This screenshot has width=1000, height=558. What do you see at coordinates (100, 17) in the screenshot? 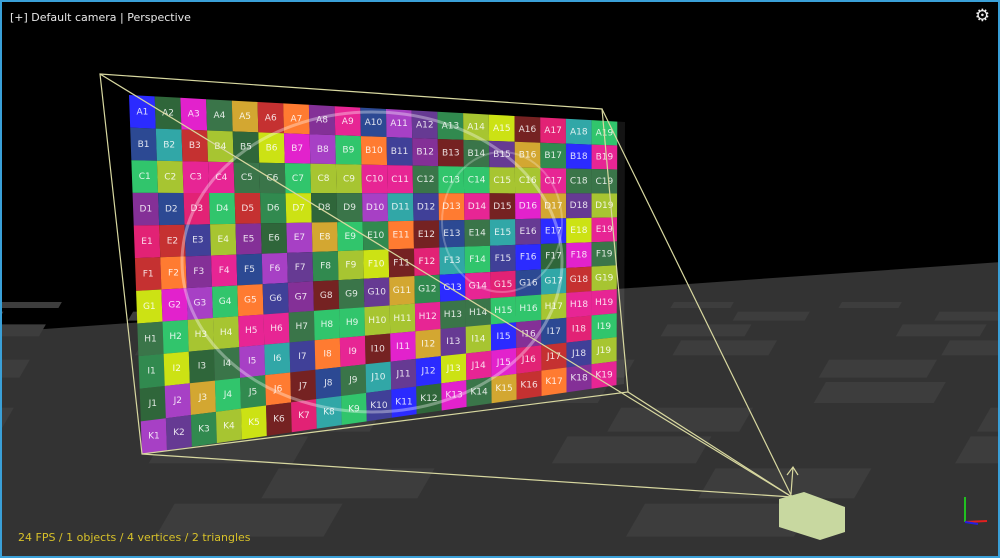
I see `camera-mode-label: [+] Default camera | Perspective` at bounding box center [100, 17].